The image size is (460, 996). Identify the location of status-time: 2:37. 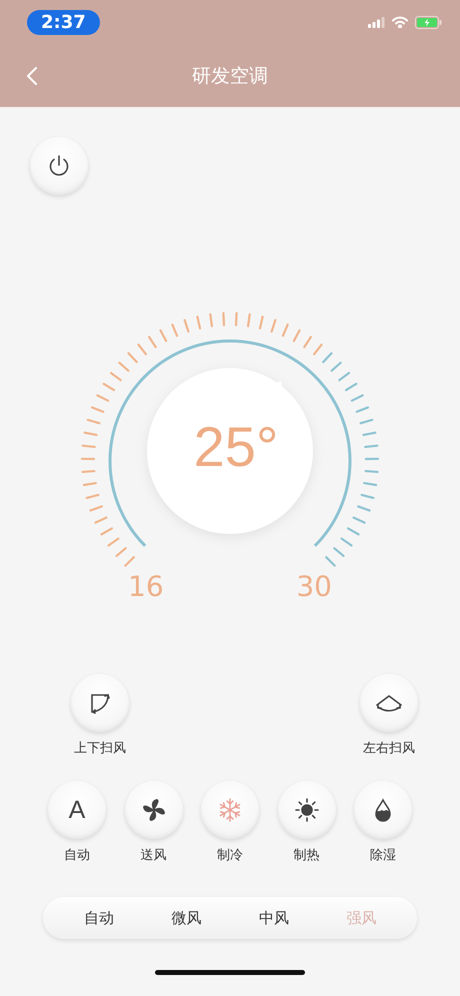
(63, 22).